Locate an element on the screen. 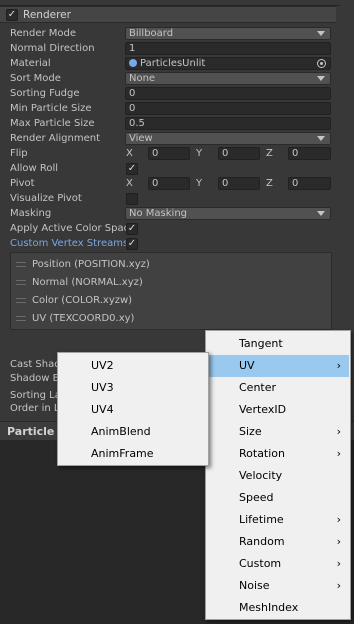 The width and height of the screenshot is (354, 624). stream-label: Normal (NORMAL.xyz) is located at coordinates (87, 282).